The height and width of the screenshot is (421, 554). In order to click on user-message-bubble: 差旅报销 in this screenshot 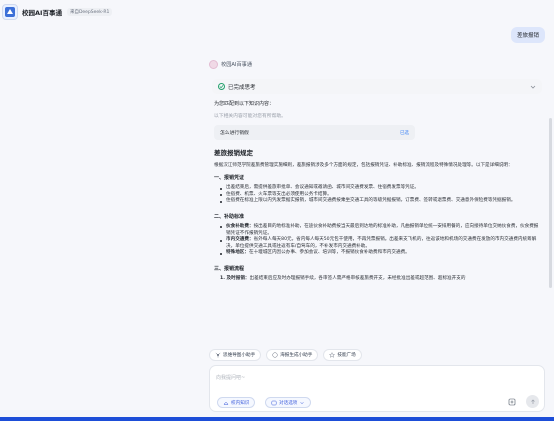, I will do `click(527, 35)`.